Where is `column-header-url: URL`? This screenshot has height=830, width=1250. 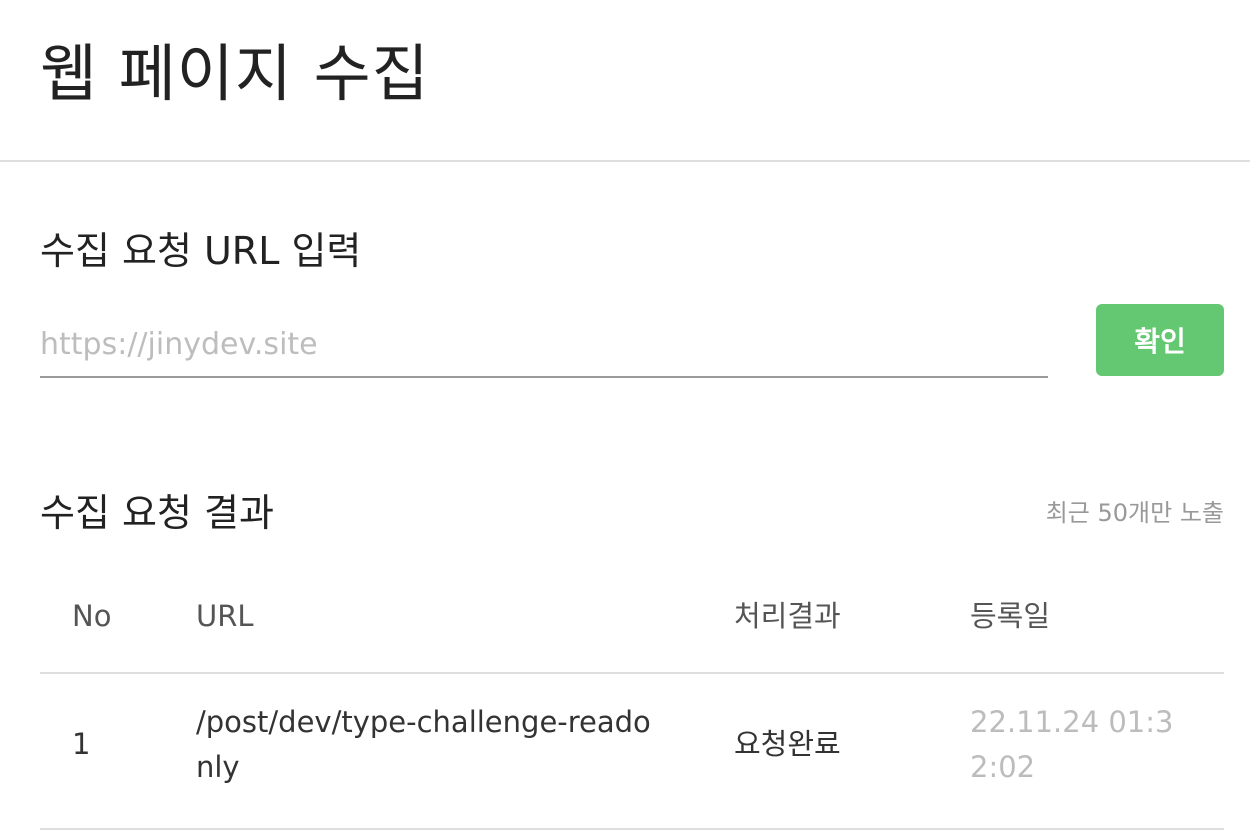
column-header-url: URL is located at coordinates (225, 616).